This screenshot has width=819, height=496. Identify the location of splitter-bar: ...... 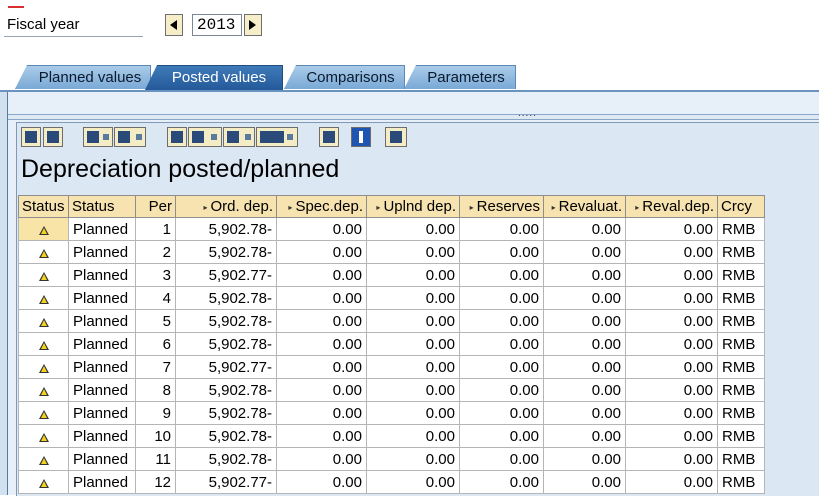
(413, 114).